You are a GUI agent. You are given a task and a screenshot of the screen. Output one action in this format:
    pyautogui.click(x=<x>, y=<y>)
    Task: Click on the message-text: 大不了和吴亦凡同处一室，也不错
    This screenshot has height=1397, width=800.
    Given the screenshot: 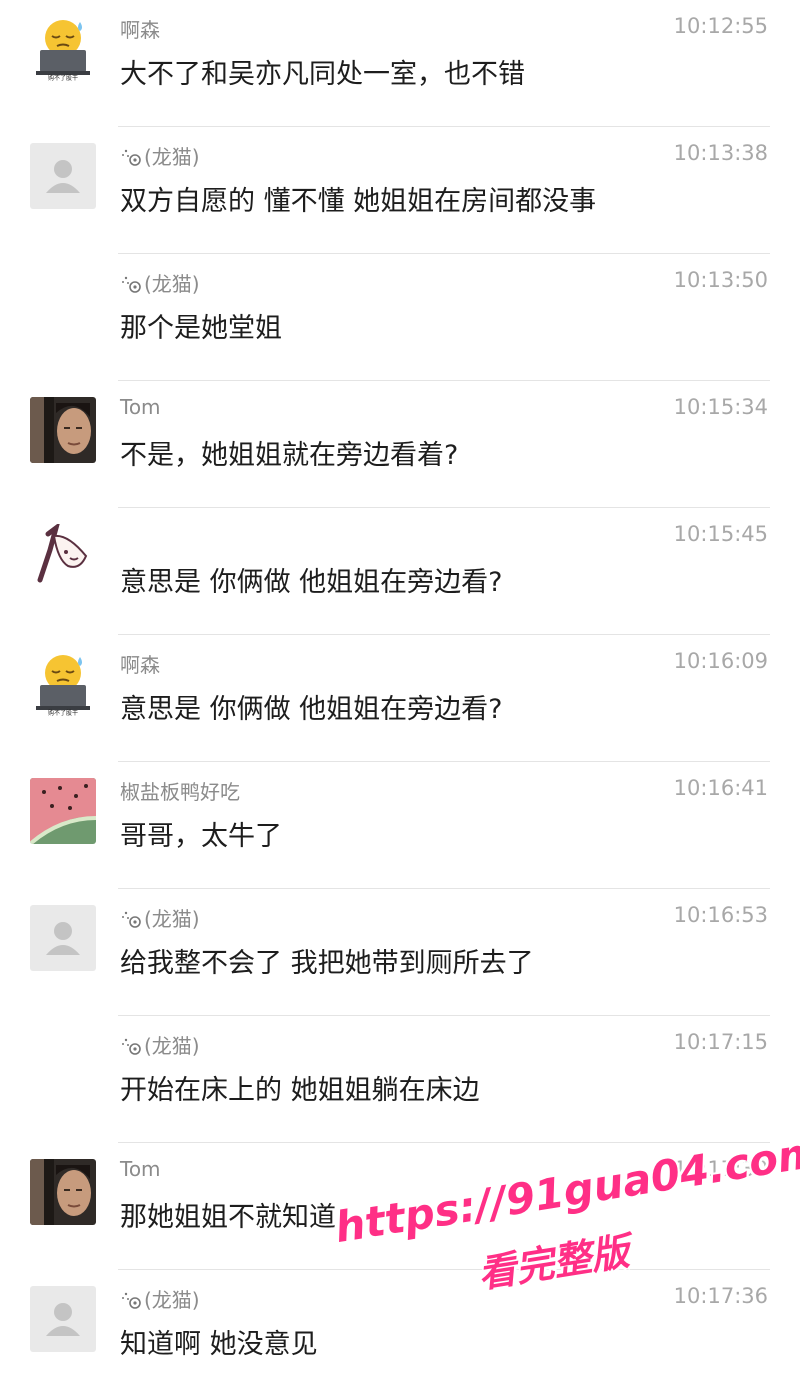 What is the action you would take?
    pyautogui.click(x=322, y=71)
    